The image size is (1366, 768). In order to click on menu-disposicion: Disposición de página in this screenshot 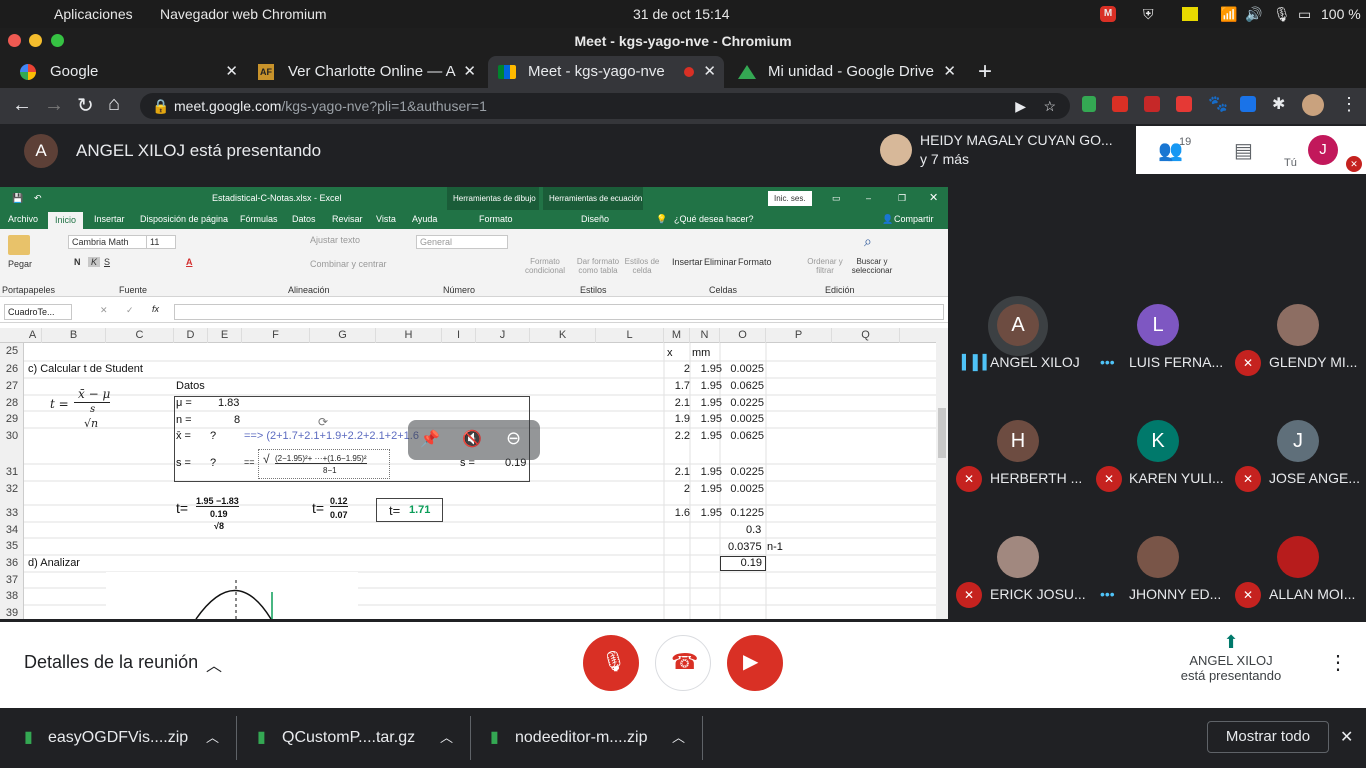, I will do `click(184, 219)`.